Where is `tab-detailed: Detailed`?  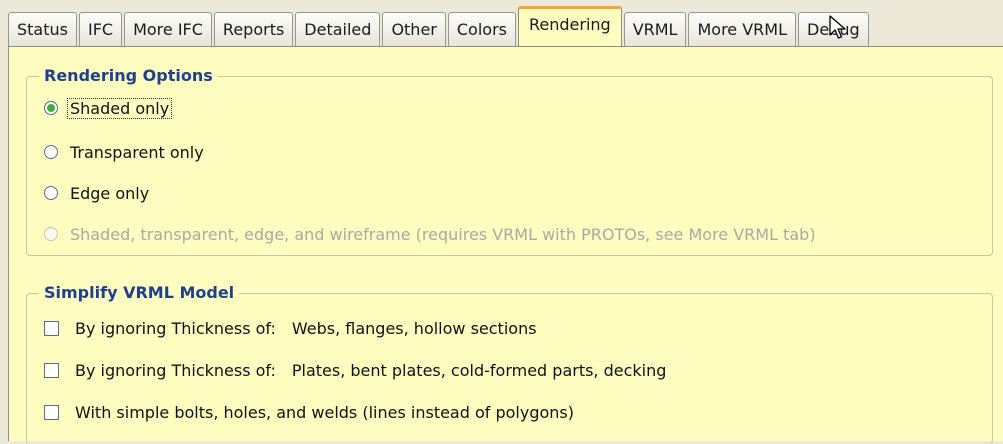 tab-detailed: Detailed is located at coordinates (338, 29).